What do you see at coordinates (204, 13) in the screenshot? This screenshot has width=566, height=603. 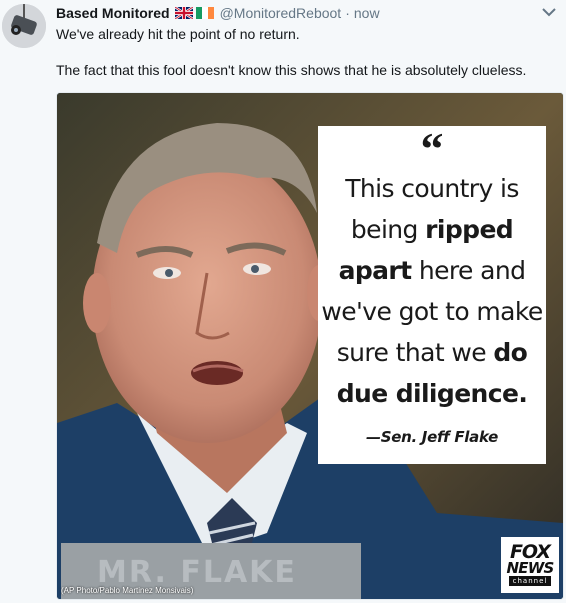 I see `ireland-flag-icon` at bounding box center [204, 13].